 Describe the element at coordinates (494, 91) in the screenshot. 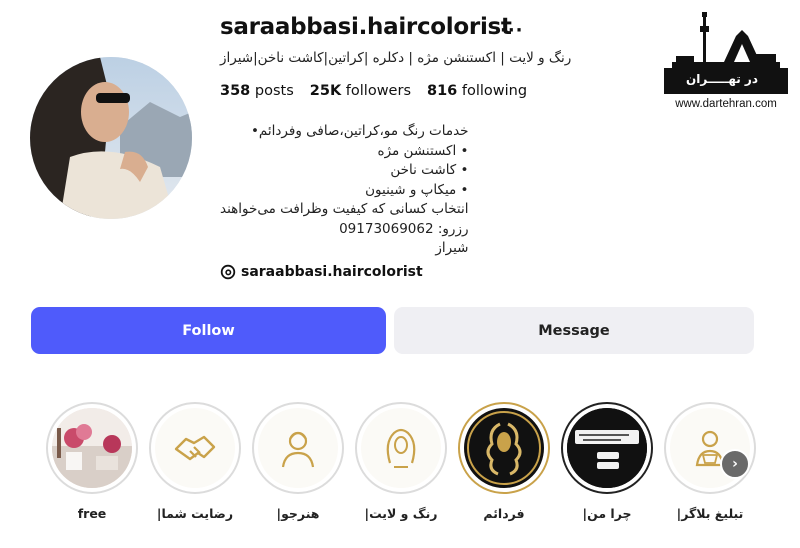

I see `following-label: following` at that location.